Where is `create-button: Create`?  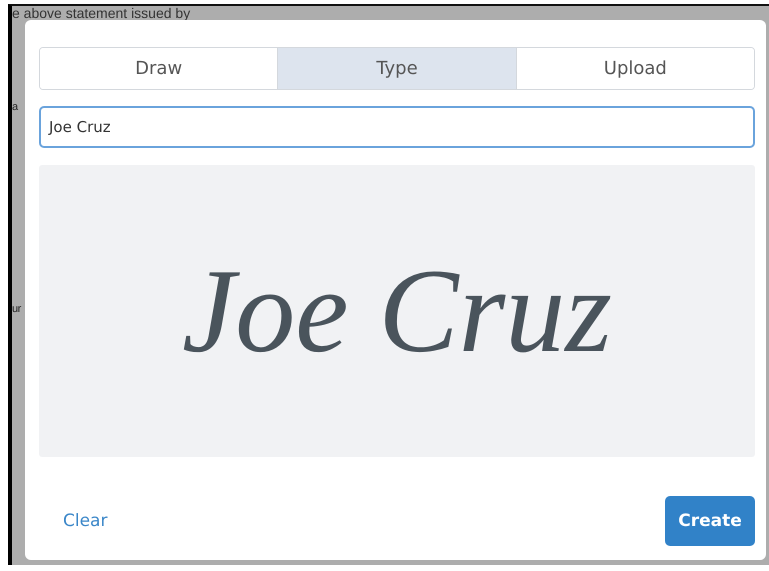 create-button: Create is located at coordinates (710, 521).